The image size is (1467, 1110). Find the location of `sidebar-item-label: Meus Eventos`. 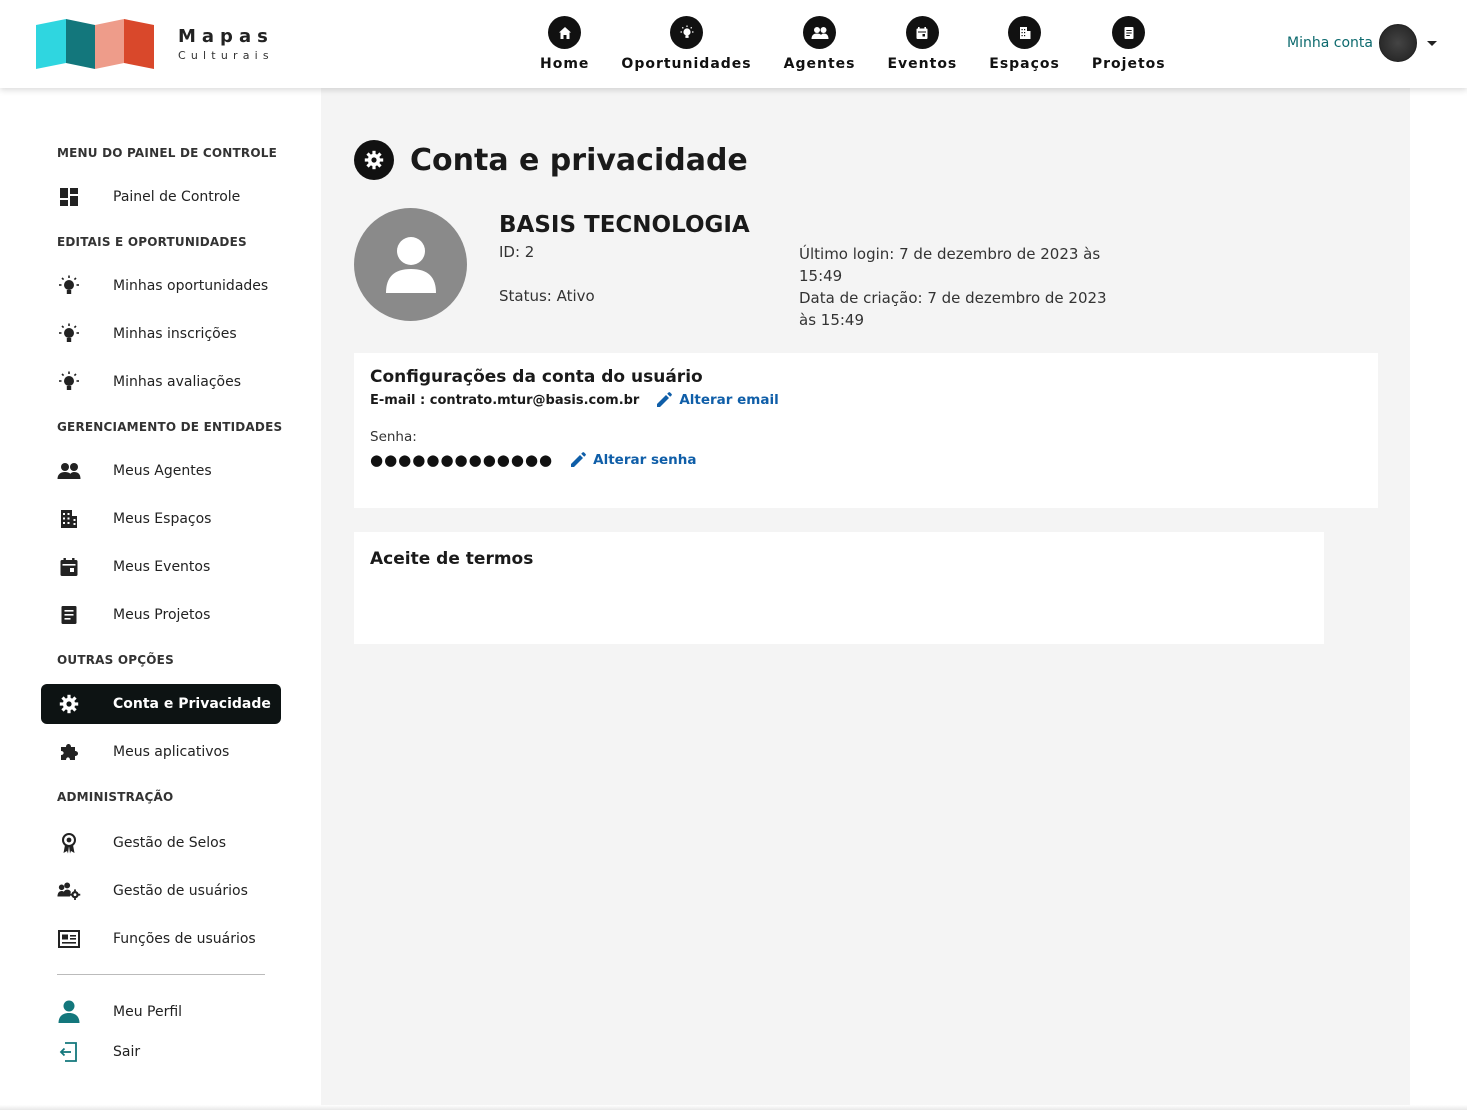

sidebar-item-label: Meus Eventos is located at coordinates (162, 567).